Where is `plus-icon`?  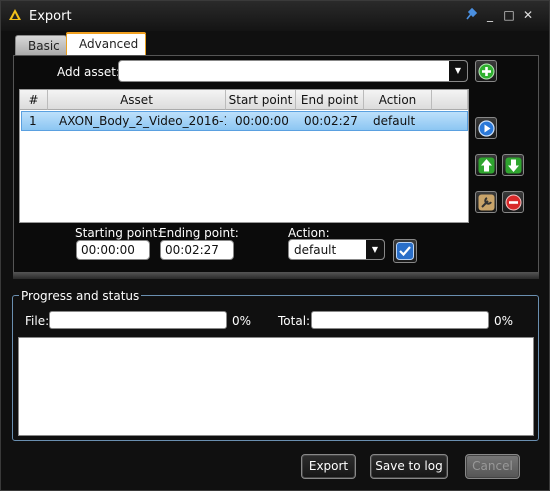 plus-icon is located at coordinates (486, 71).